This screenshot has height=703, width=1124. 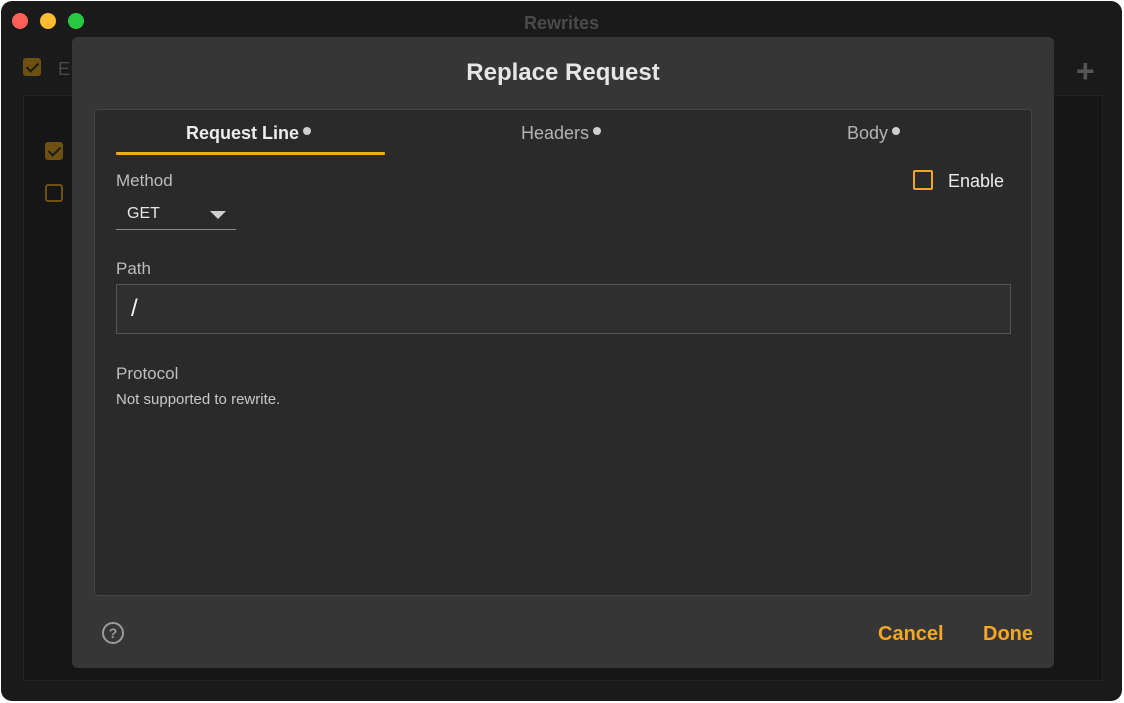 What do you see at coordinates (976, 181) in the screenshot?
I see `enable-label: Enable` at bounding box center [976, 181].